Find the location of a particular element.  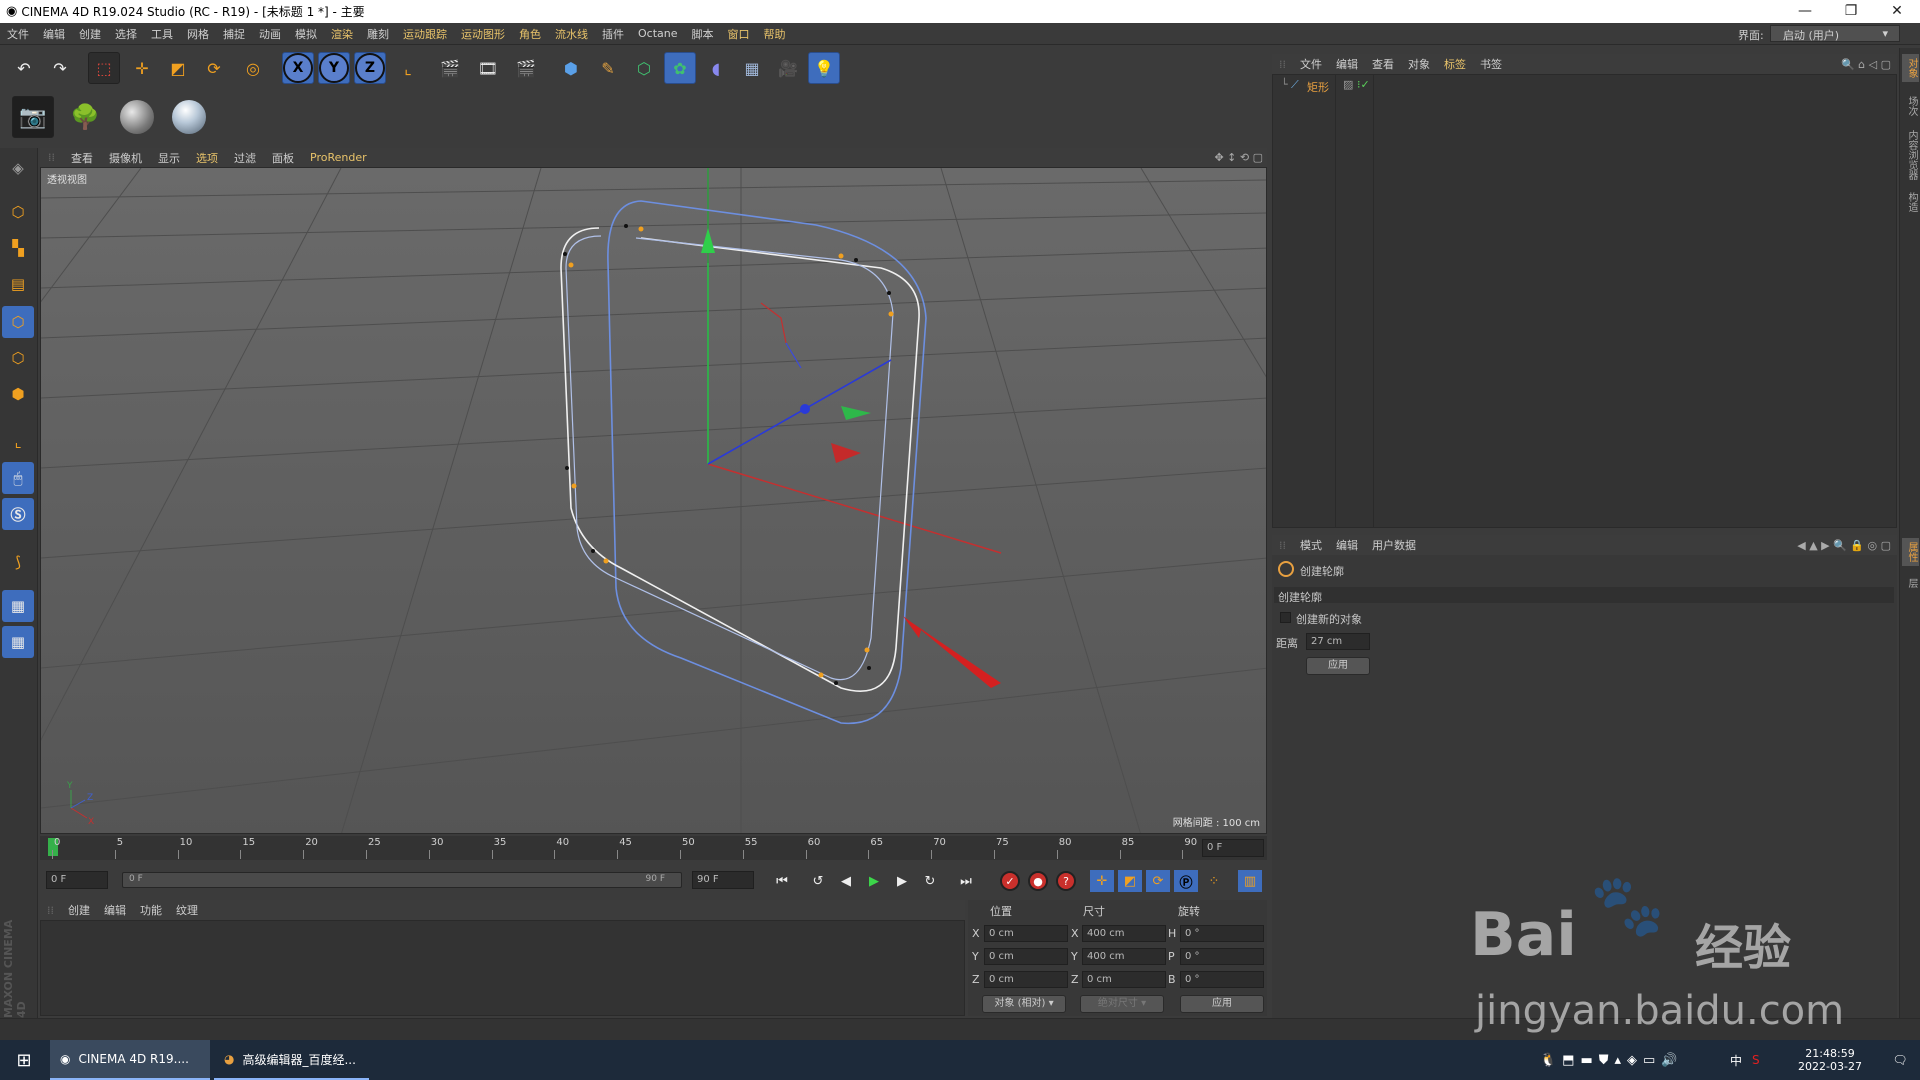

close-button: ✕ is located at coordinates (1897, 11).